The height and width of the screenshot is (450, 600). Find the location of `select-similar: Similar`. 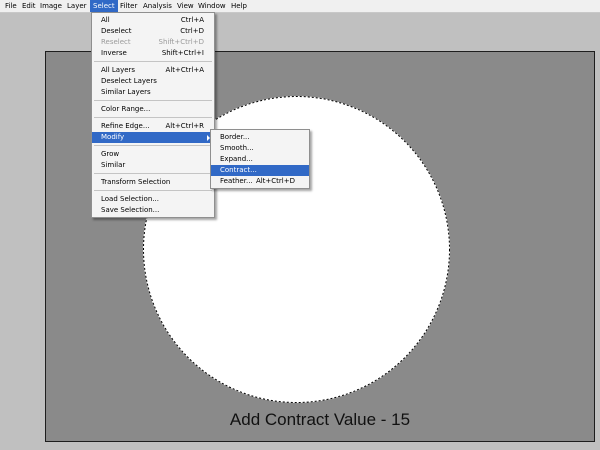

select-similar: Similar is located at coordinates (153, 165).